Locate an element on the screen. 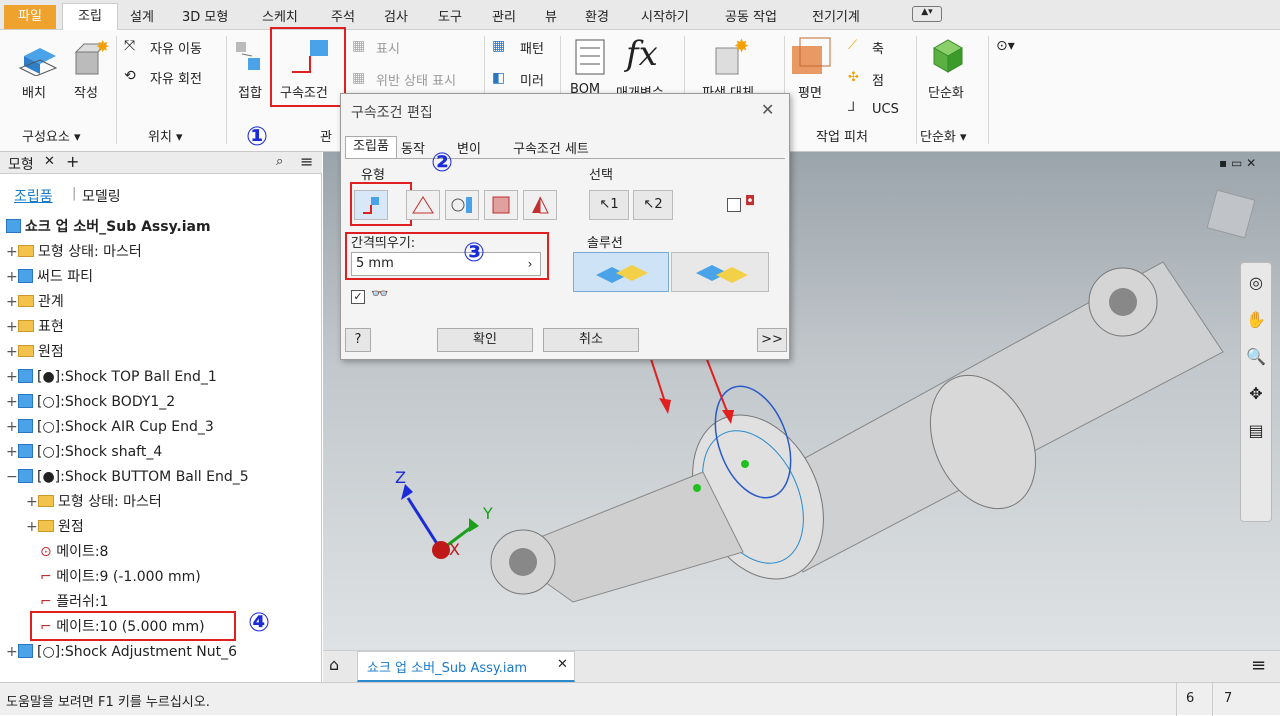  tree-item: + 관계 is located at coordinates (35, 302).